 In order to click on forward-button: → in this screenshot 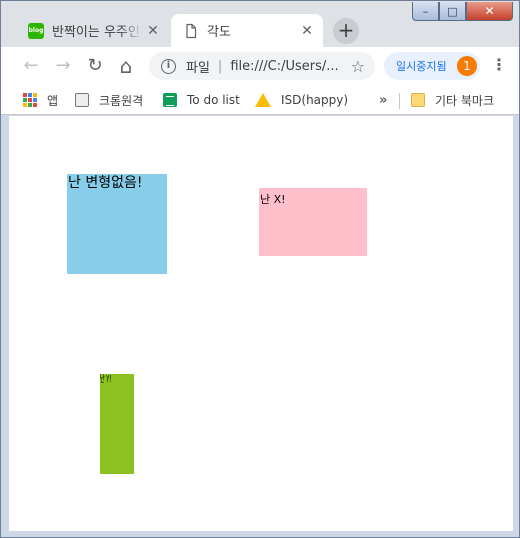, I will do `click(63, 66)`.